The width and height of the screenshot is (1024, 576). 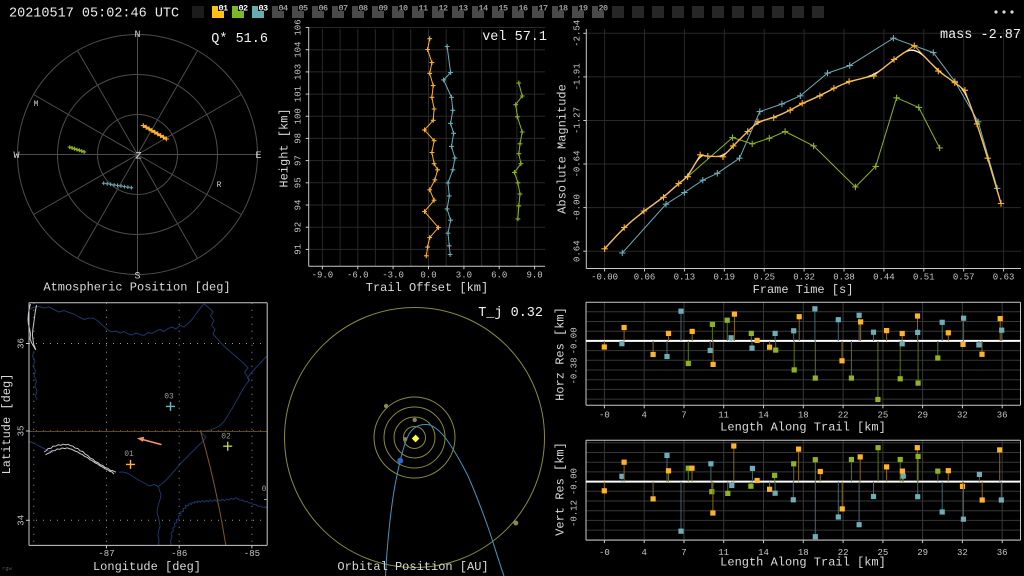 What do you see at coordinates (344, 9) in the screenshot?
I see `svg-text: 07` at bounding box center [344, 9].